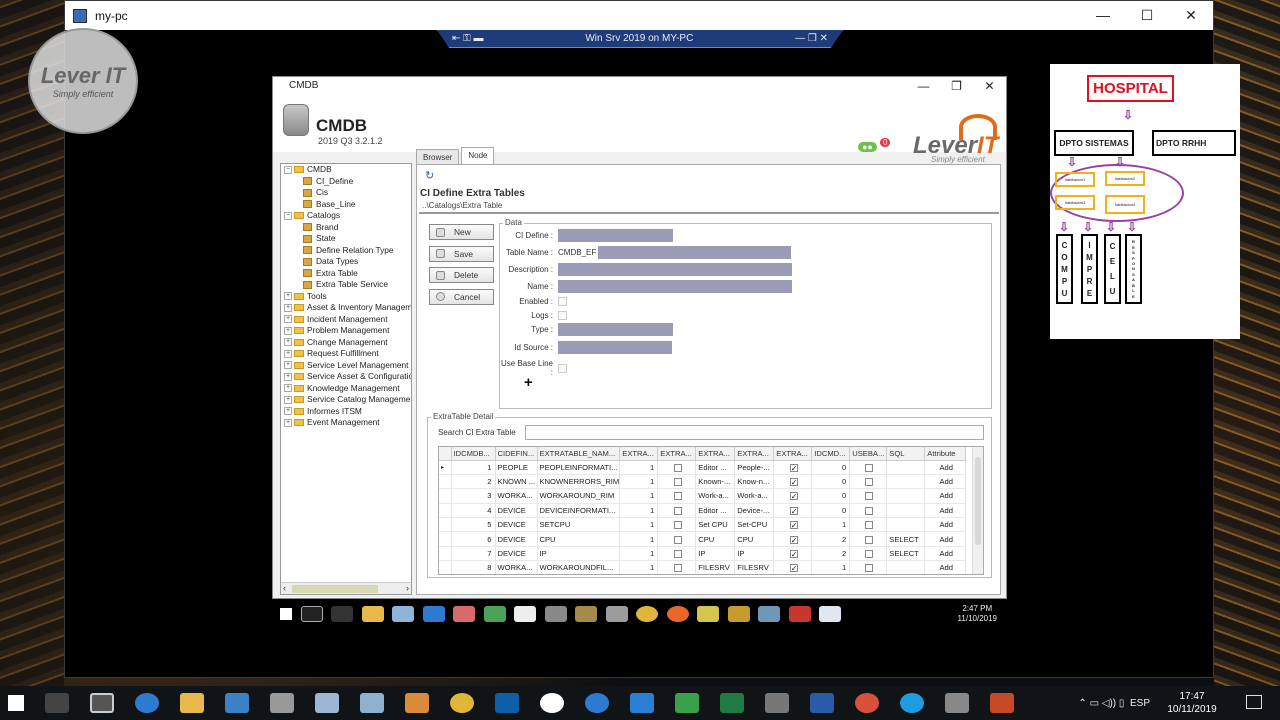 The image size is (1280, 720). Describe the element at coordinates (346, 297) in the screenshot. I see `tree-item: + Tools` at that location.